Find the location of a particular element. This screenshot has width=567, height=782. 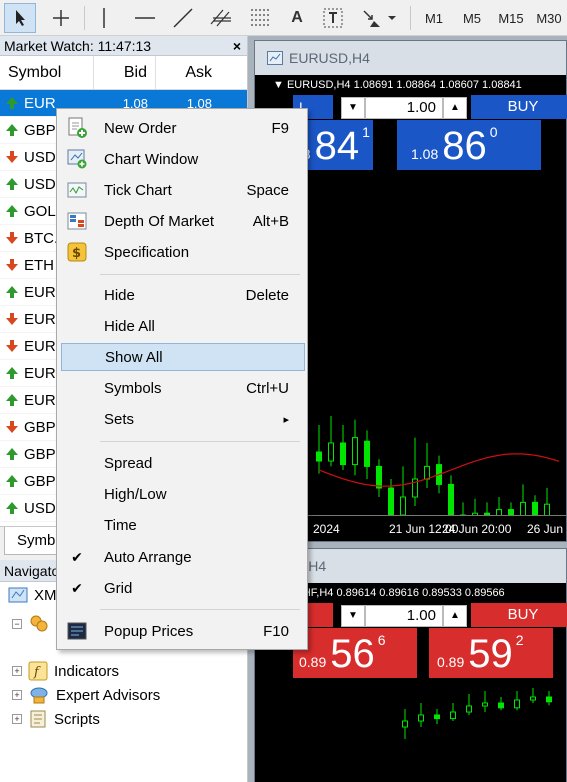

menu-item-sets: Sets ▸ is located at coordinates (183, 419).